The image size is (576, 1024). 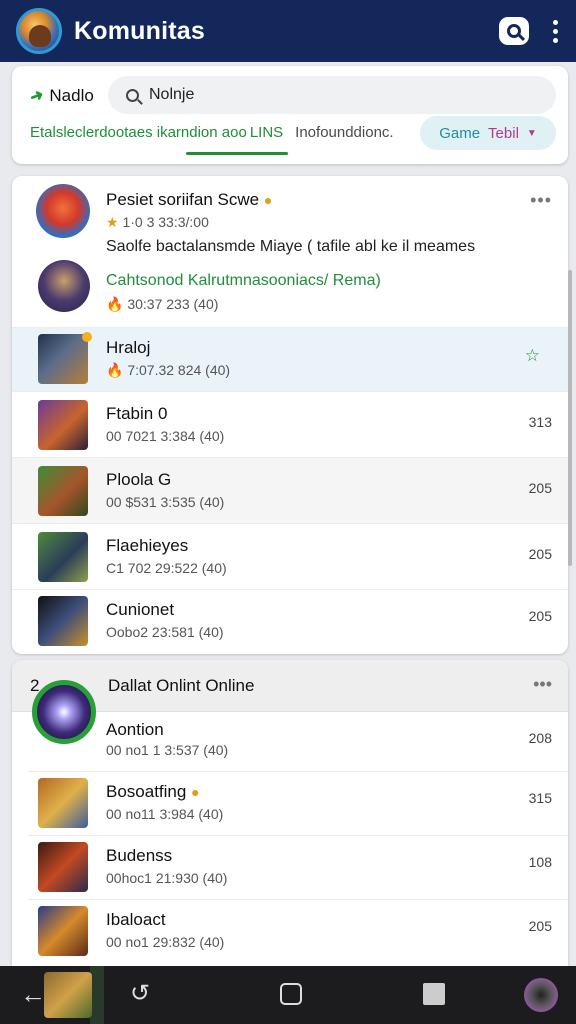 I want to click on nadlo-filter: ➜ Nadlo, so click(x=60, y=96).